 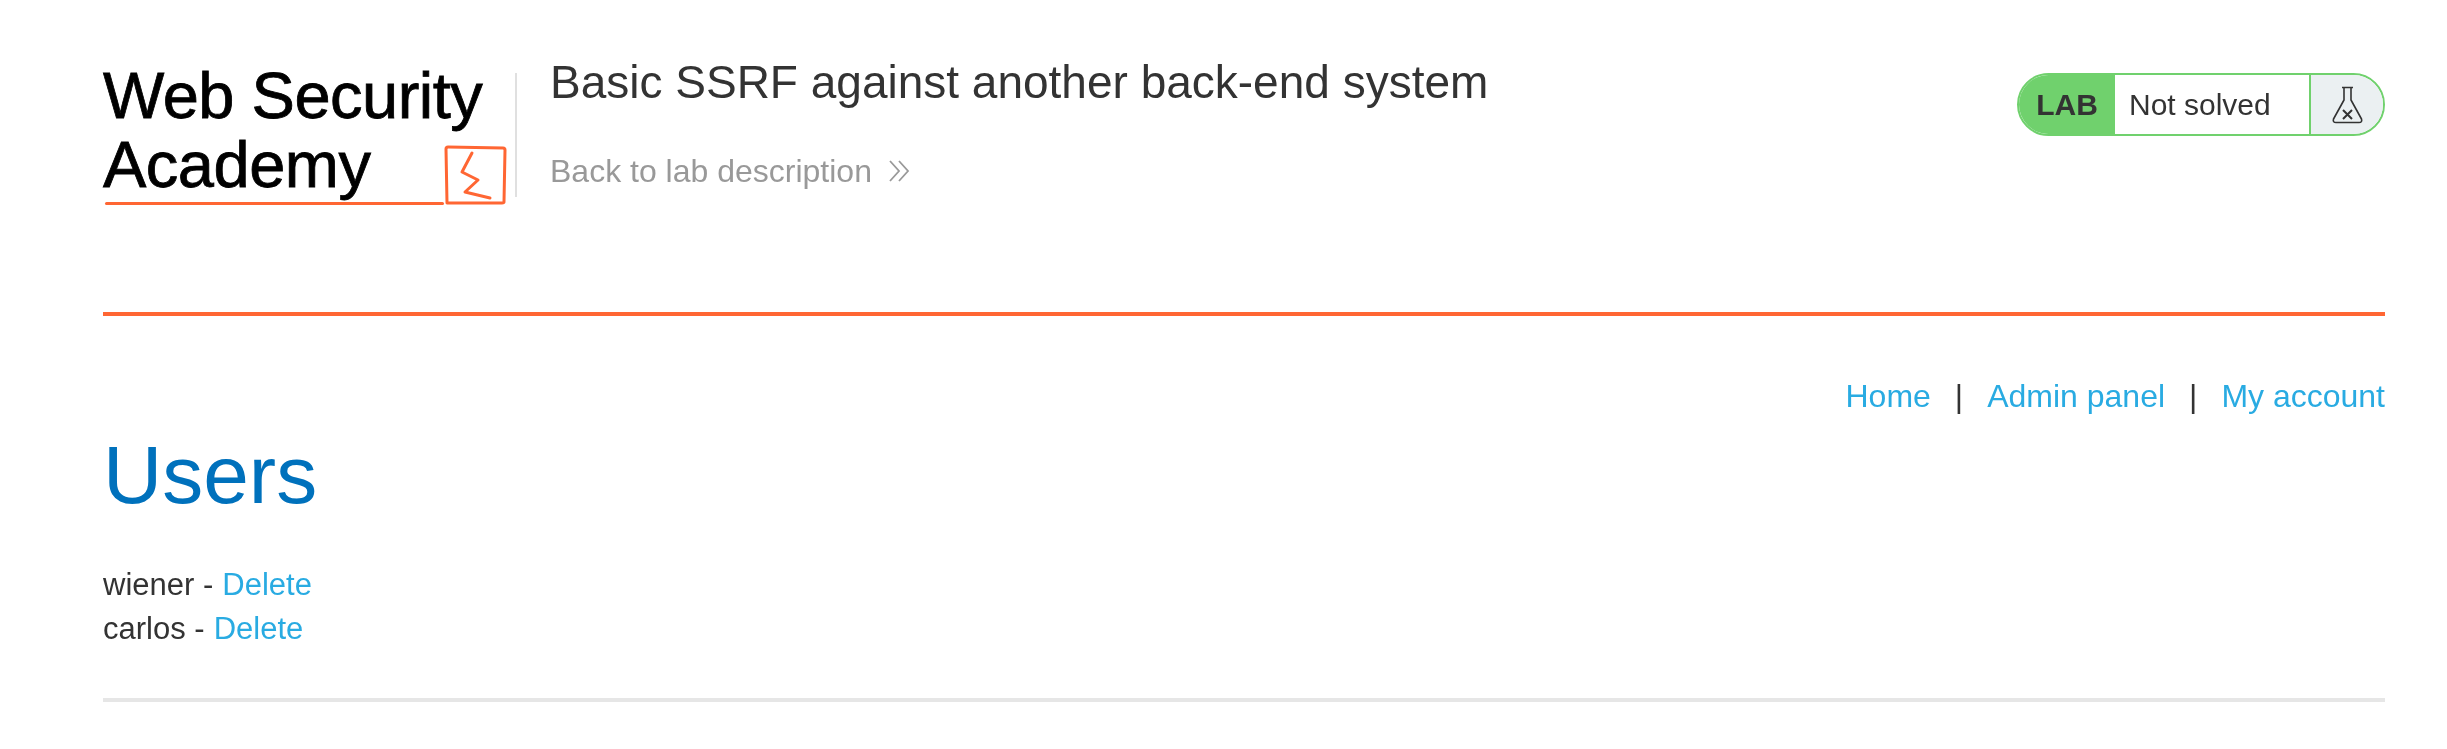 What do you see at coordinates (211, 475) in the screenshot?
I see `users-heading: Users` at bounding box center [211, 475].